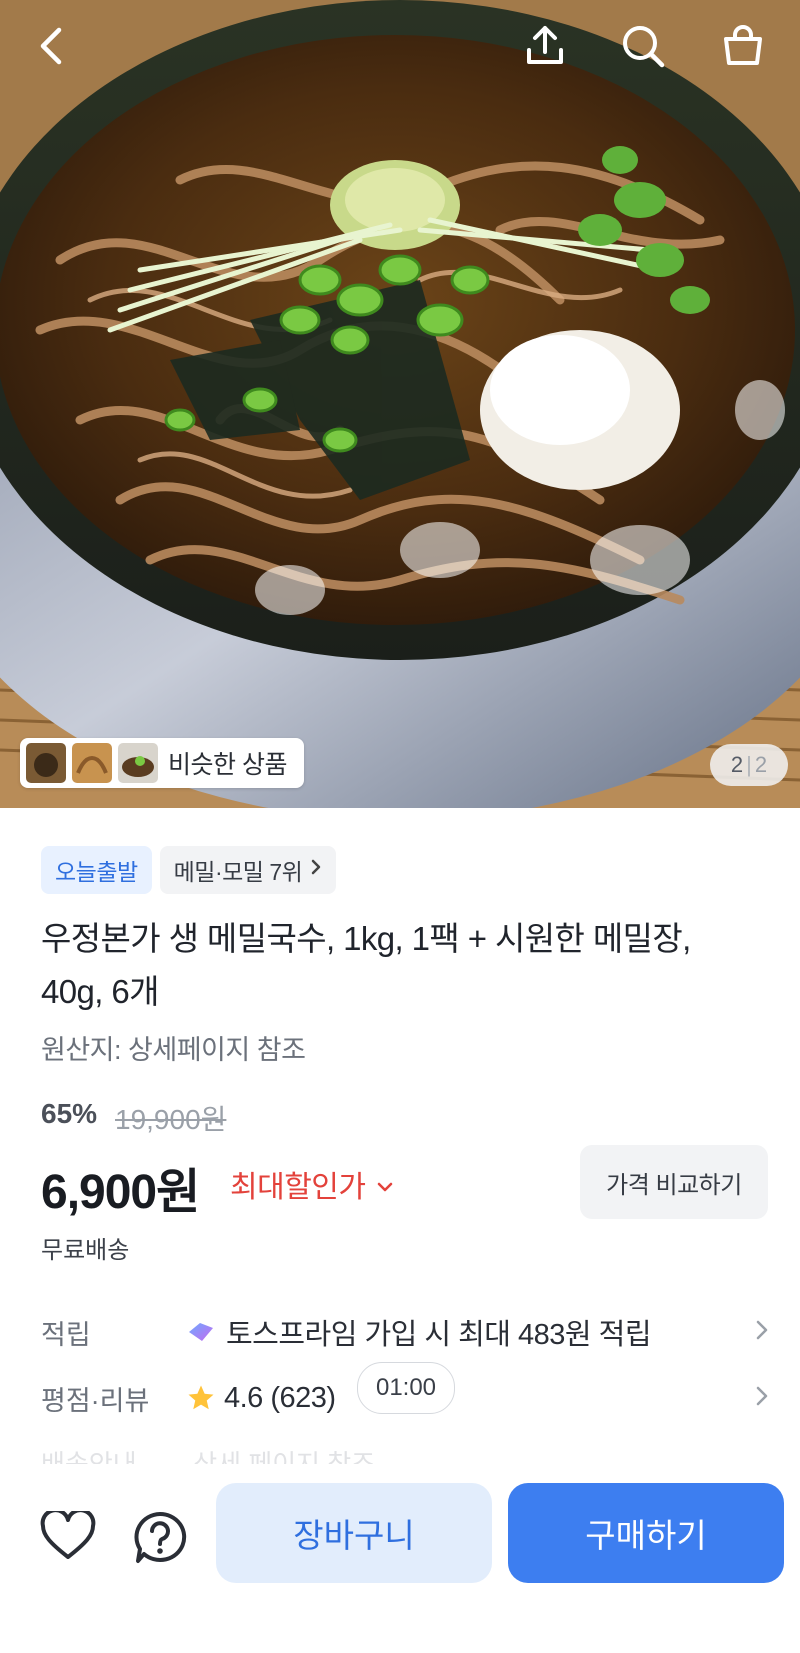 The width and height of the screenshot is (800, 1653). I want to click on buy-now-button: 구매하기, so click(646, 1533).